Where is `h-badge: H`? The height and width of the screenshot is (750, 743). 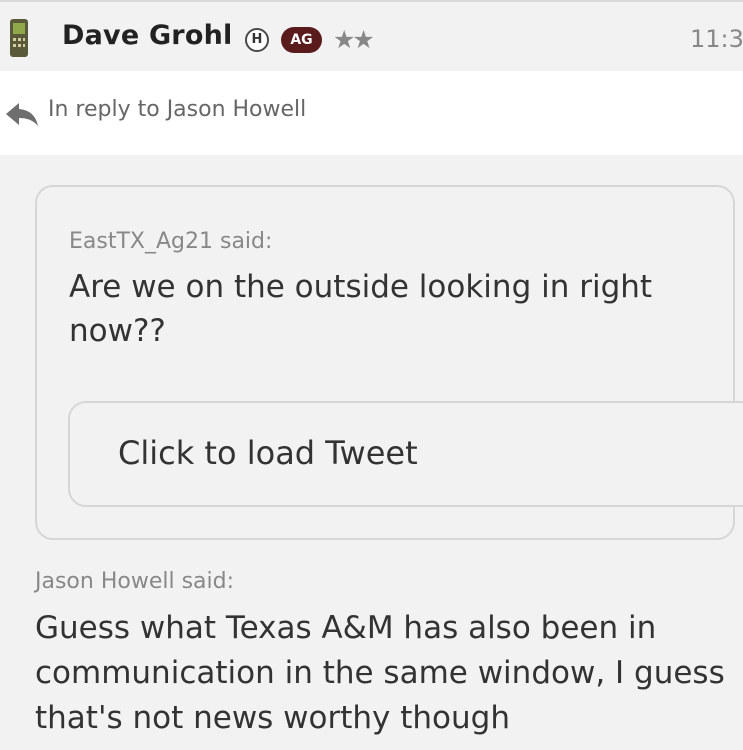 h-badge: H is located at coordinates (257, 40).